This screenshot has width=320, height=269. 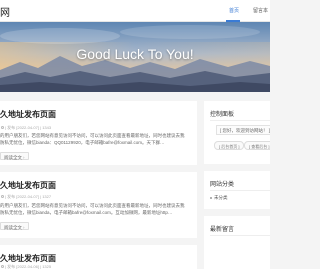 I want to click on banner-title: Good Luck To You!, so click(x=135, y=54).